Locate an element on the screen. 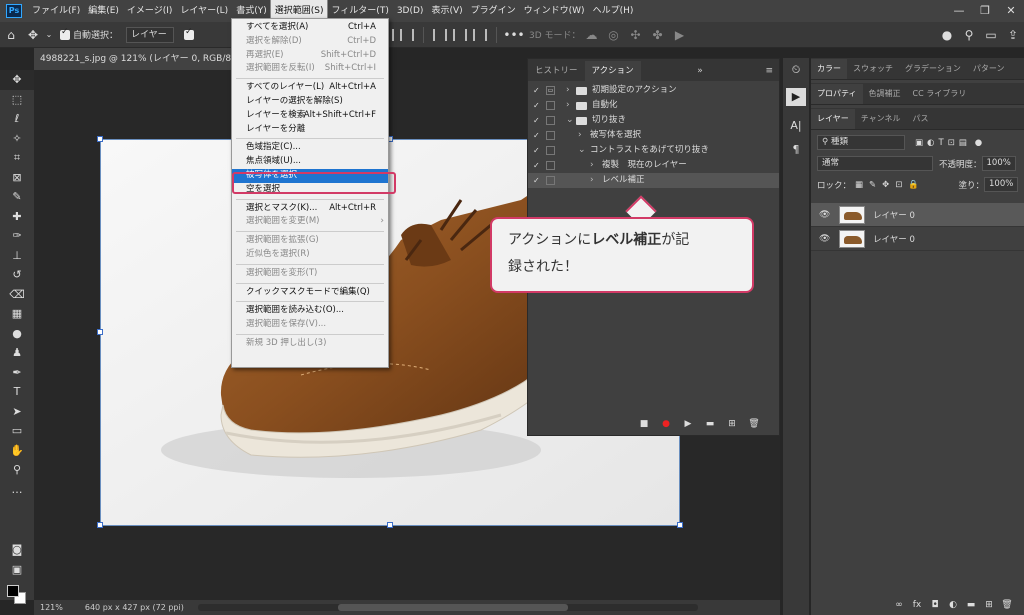 The width and height of the screenshot is (1024, 615). adjustment-icon: ◐ is located at coordinates (953, 605).